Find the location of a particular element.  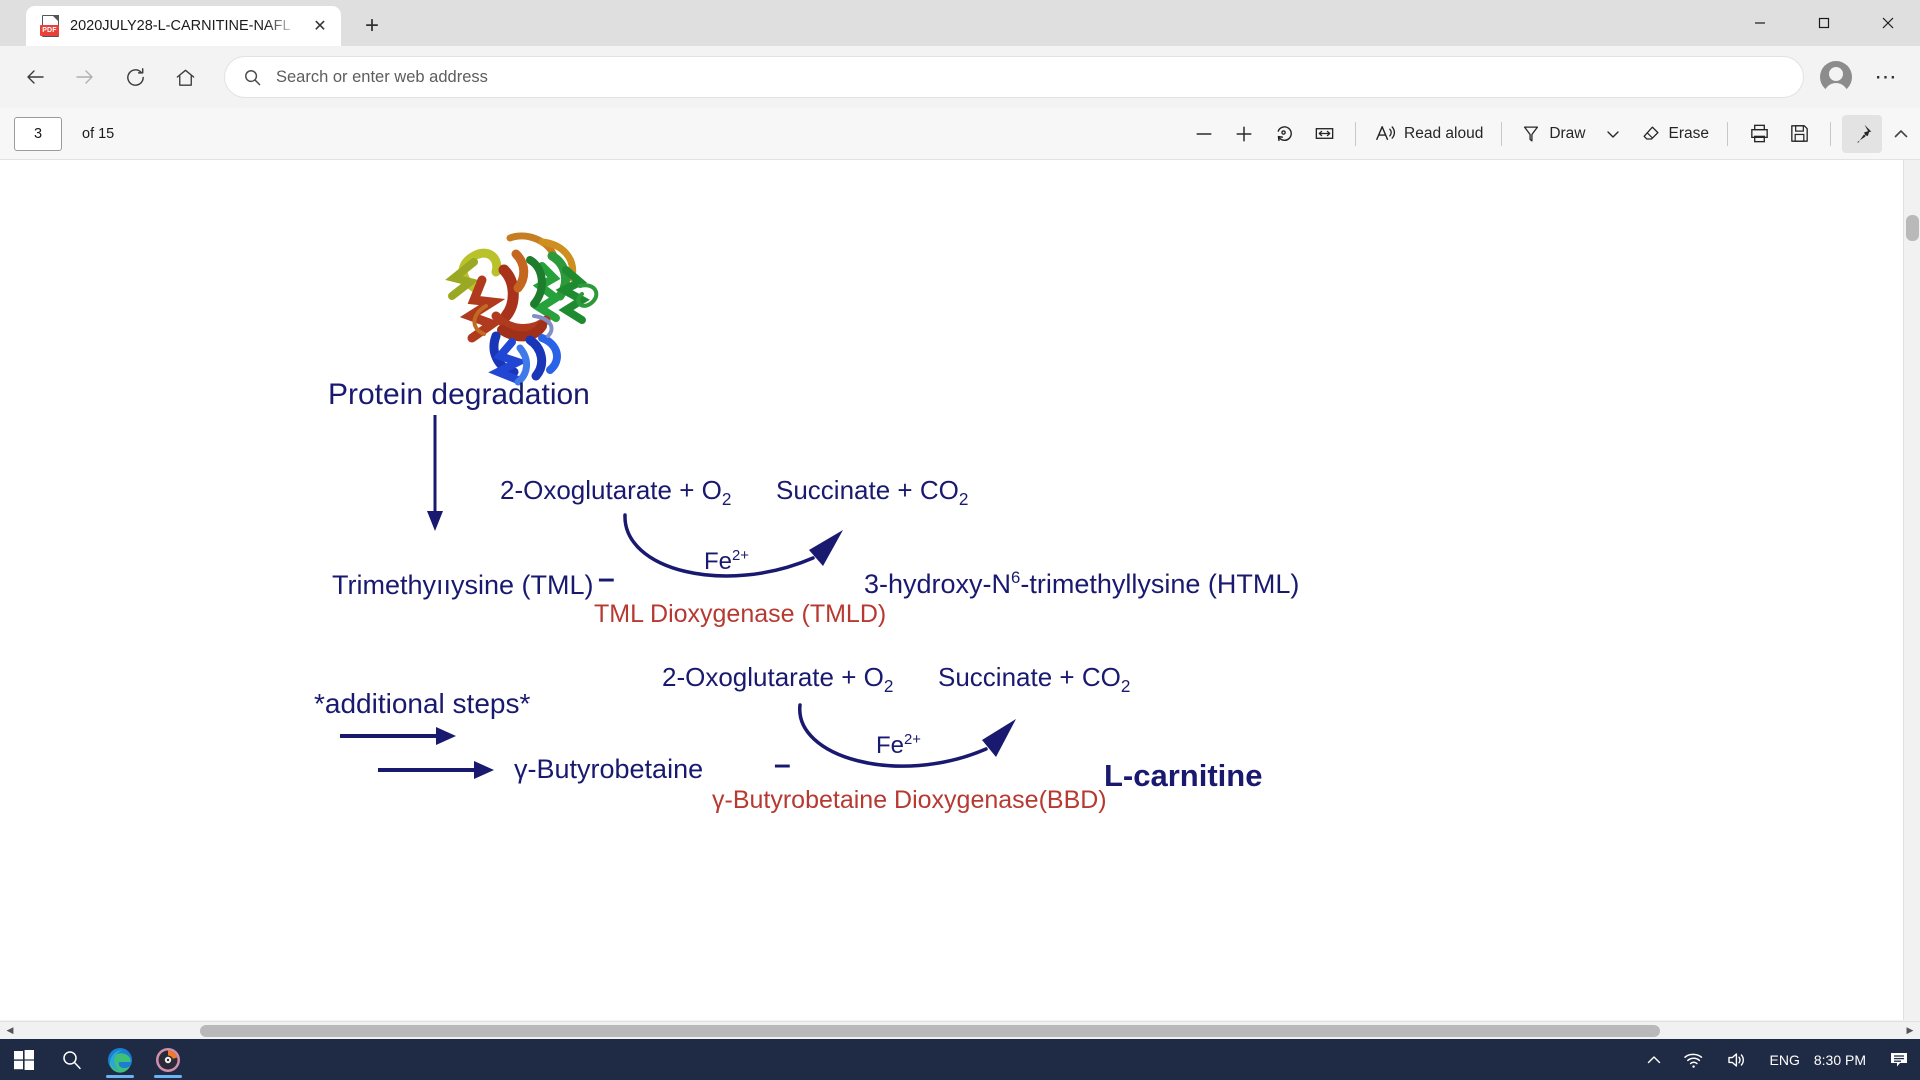

read-aloud-icon is located at coordinates (1386, 133).